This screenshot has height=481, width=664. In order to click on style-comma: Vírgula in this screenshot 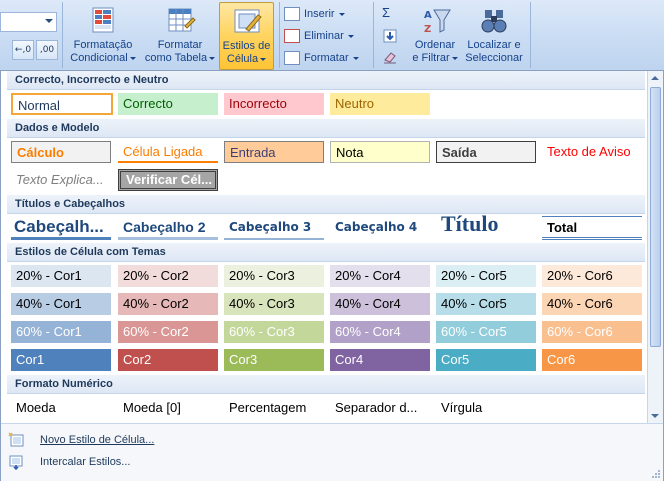, I will do `click(486, 408)`.